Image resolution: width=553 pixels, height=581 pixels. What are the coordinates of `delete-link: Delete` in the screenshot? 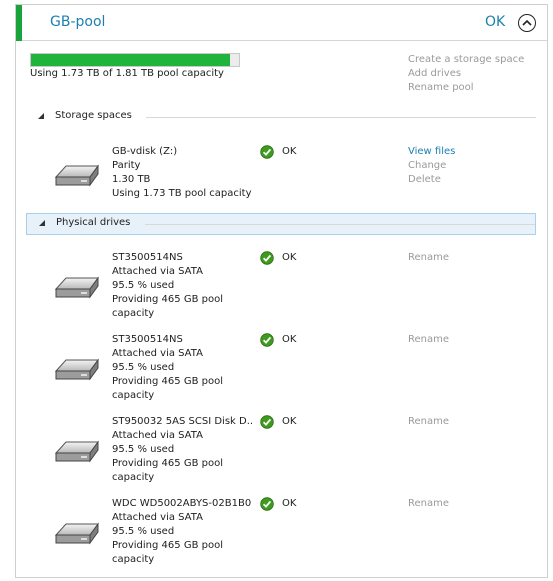 It's located at (431, 180).